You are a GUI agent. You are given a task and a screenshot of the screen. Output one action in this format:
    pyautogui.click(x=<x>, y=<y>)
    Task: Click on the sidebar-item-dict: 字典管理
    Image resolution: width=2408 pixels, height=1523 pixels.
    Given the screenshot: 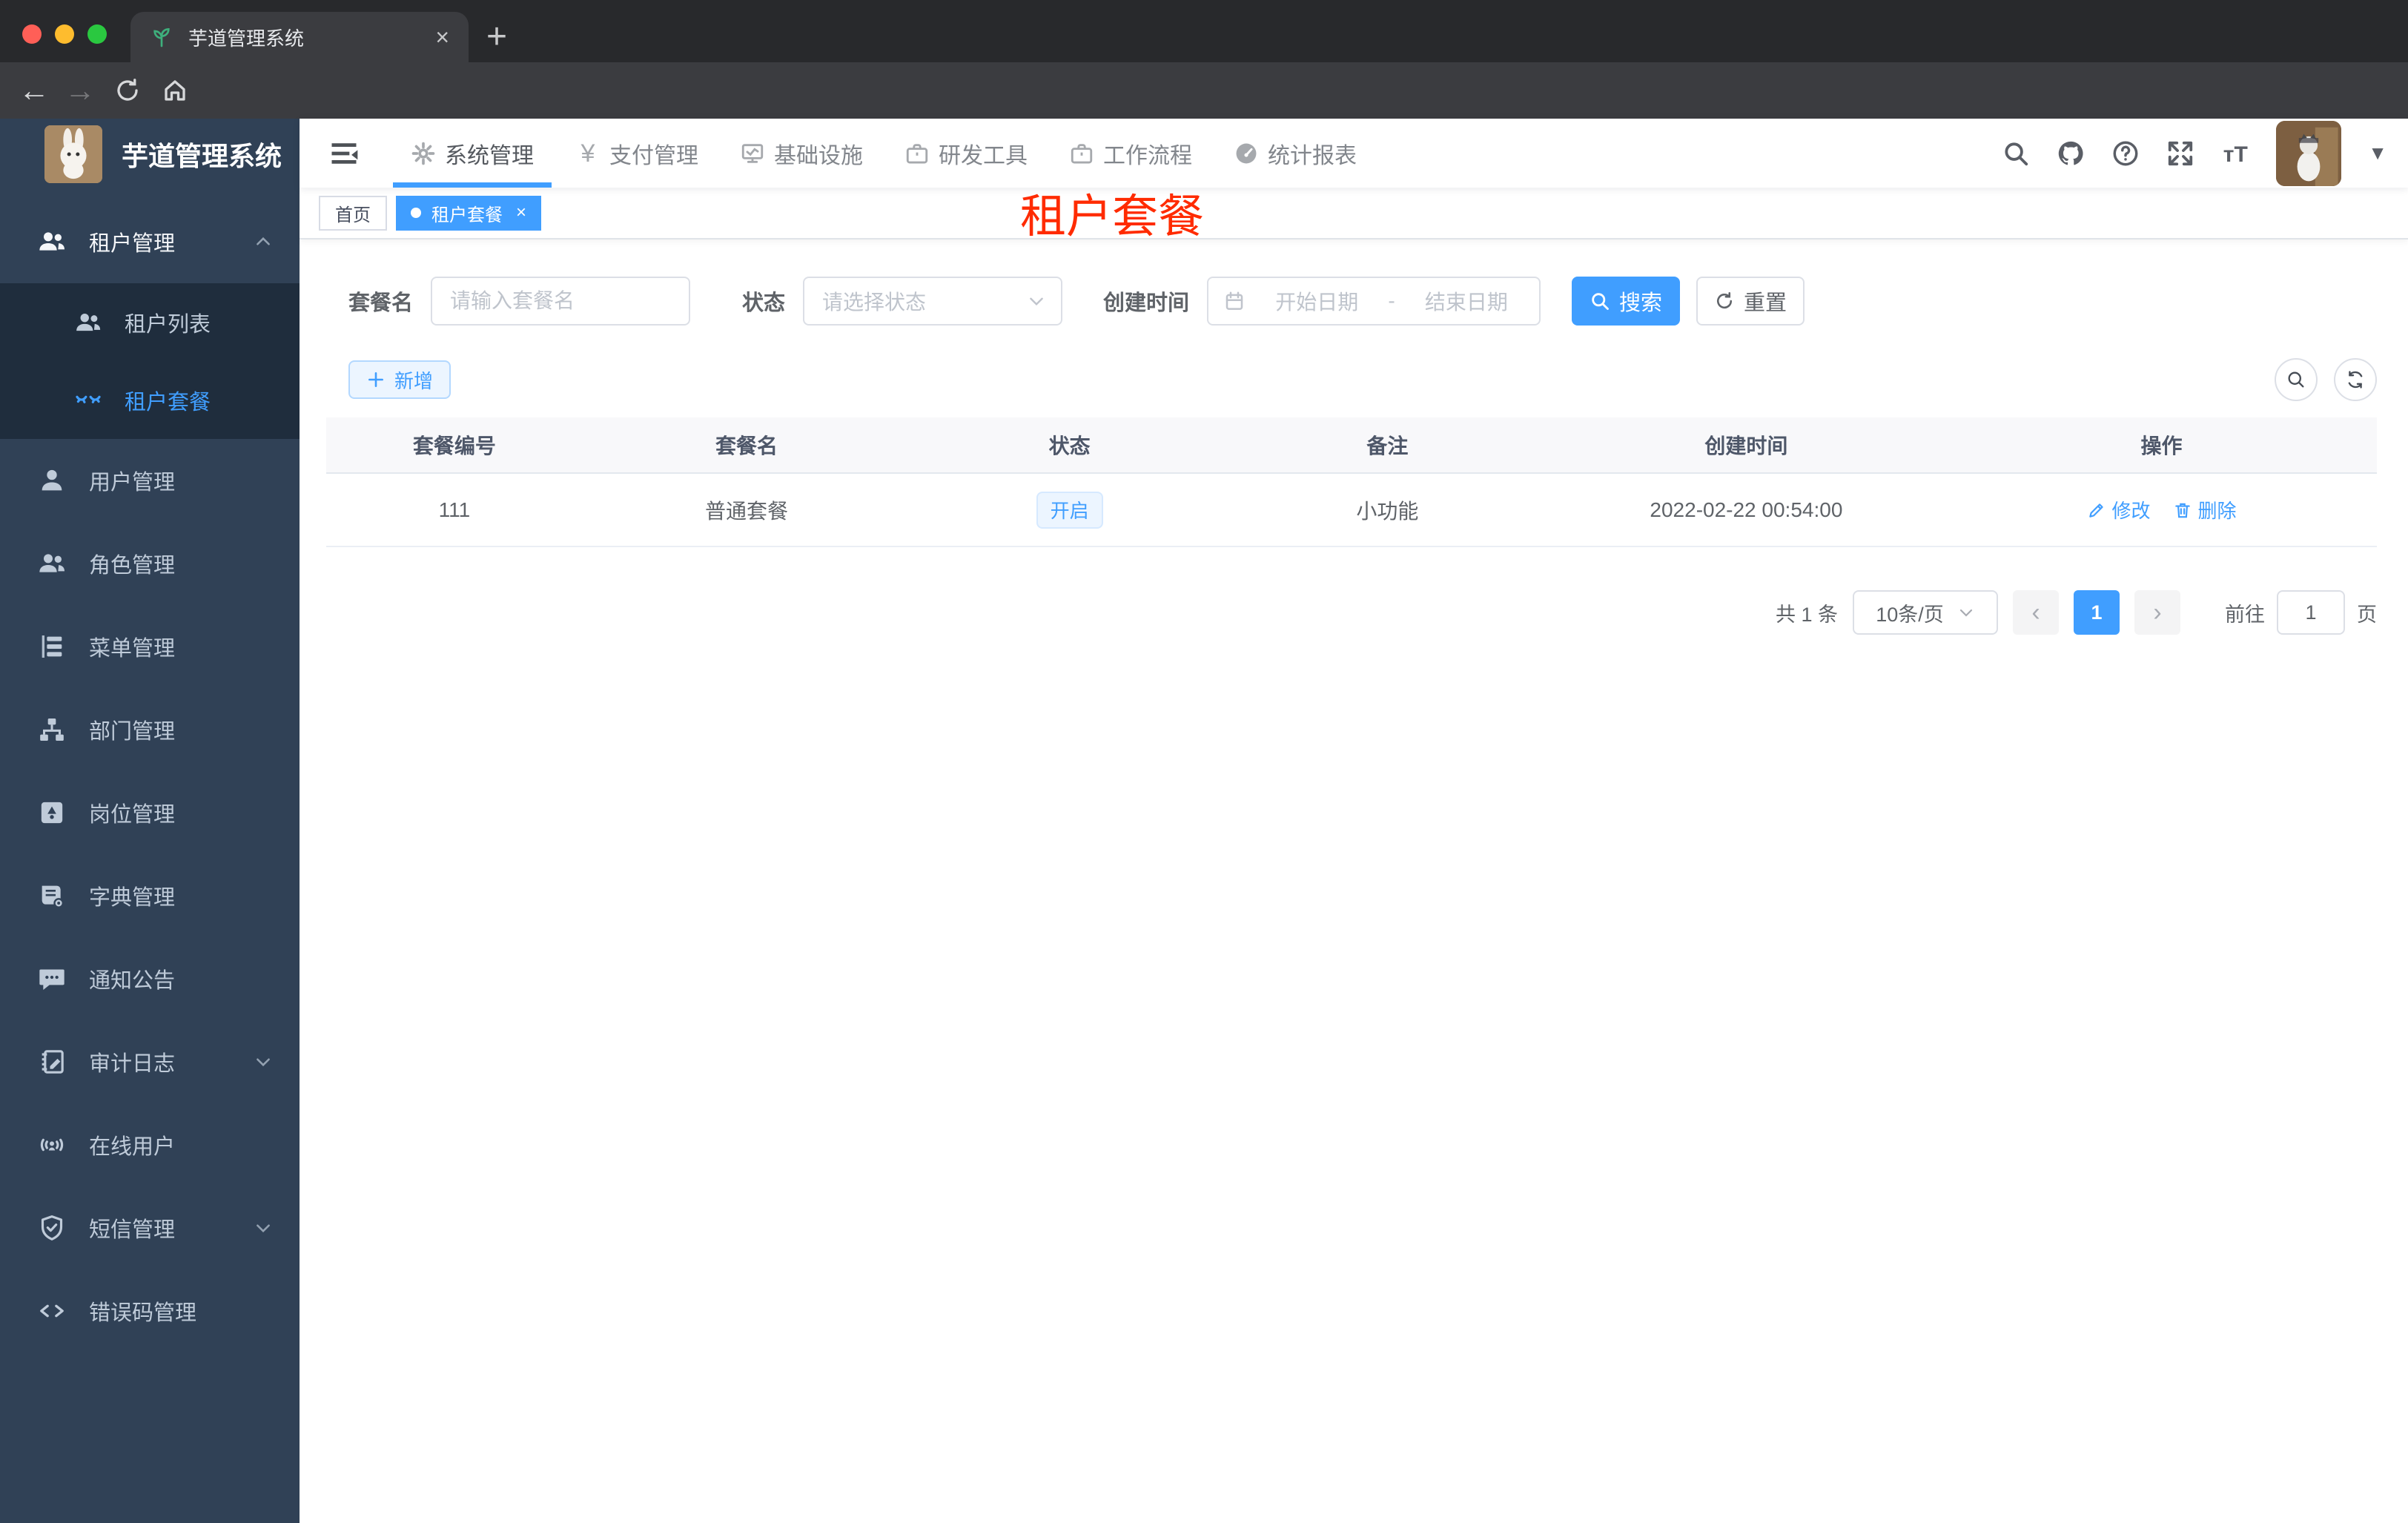 What is the action you would take?
    pyautogui.click(x=150, y=896)
    